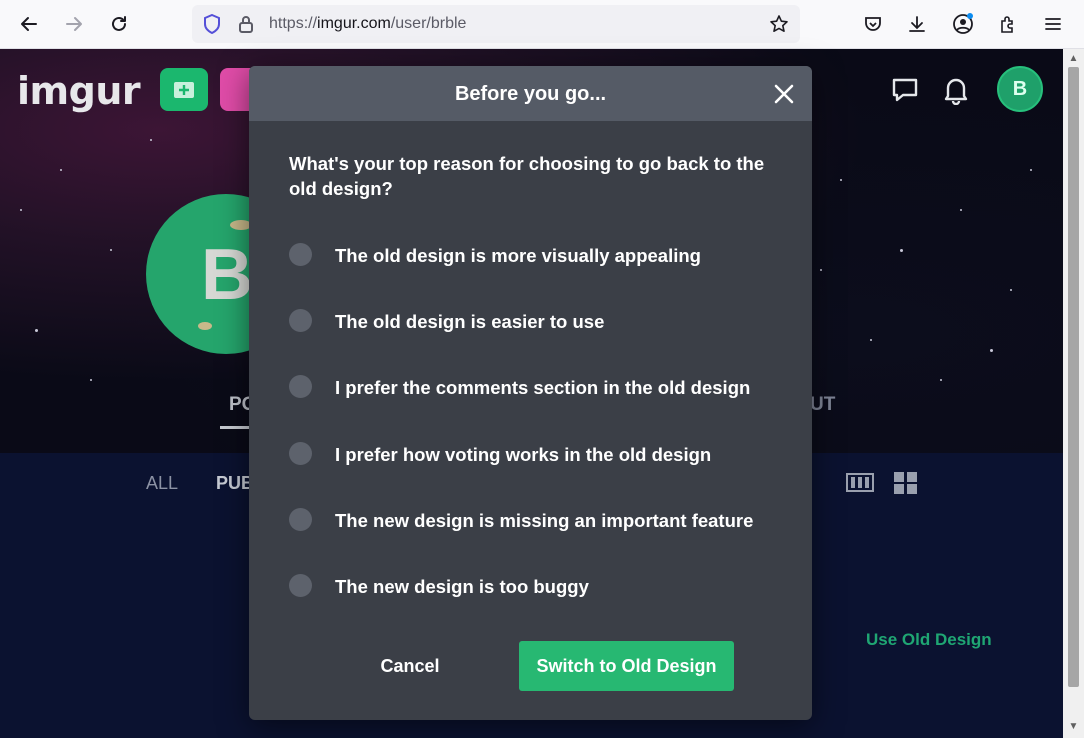 Image resolution: width=1084 pixels, height=738 pixels. What do you see at coordinates (1008, 24) in the screenshot?
I see `extensions-icon` at bounding box center [1008, 24].